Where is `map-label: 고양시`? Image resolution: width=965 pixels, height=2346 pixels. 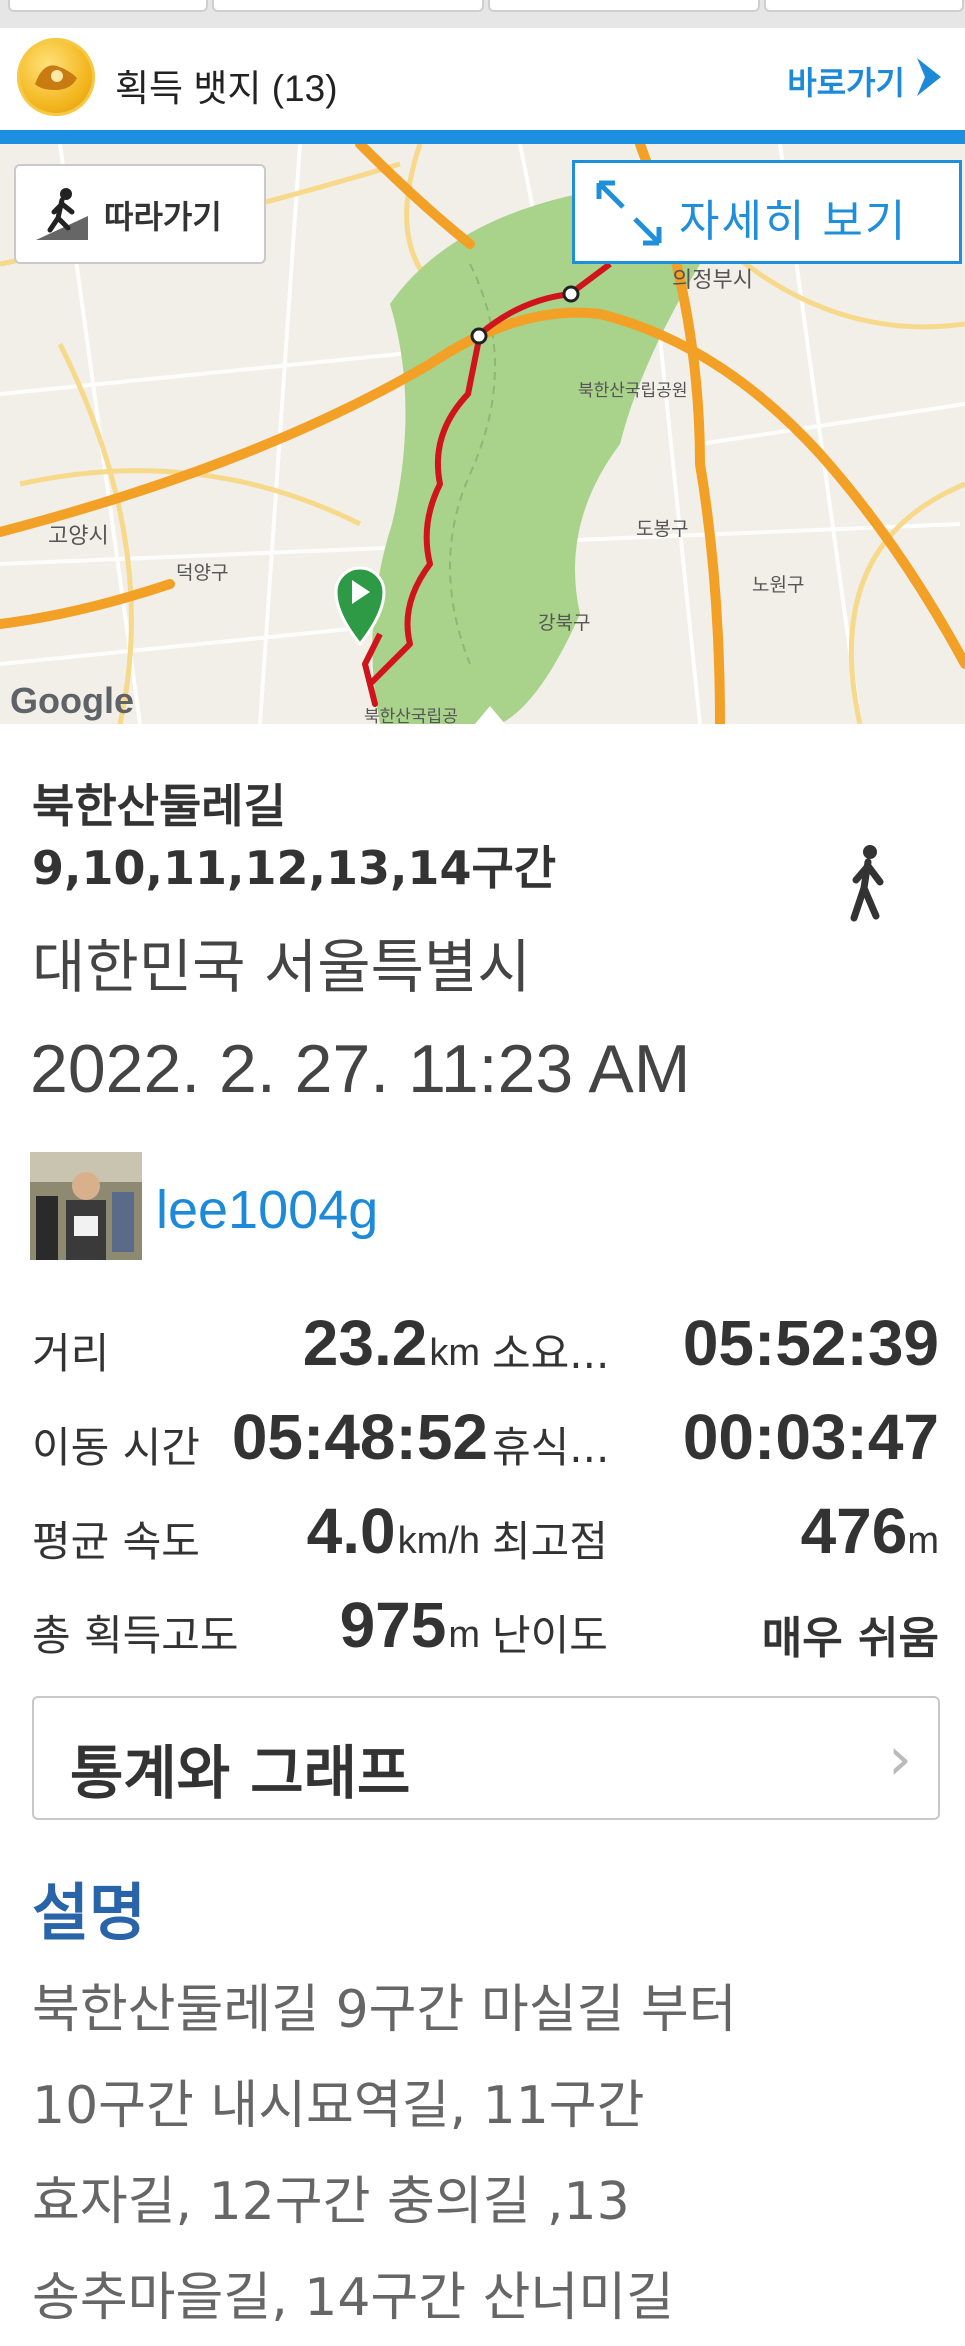
map-label: 고양시 is located at coordinates (78, 536).